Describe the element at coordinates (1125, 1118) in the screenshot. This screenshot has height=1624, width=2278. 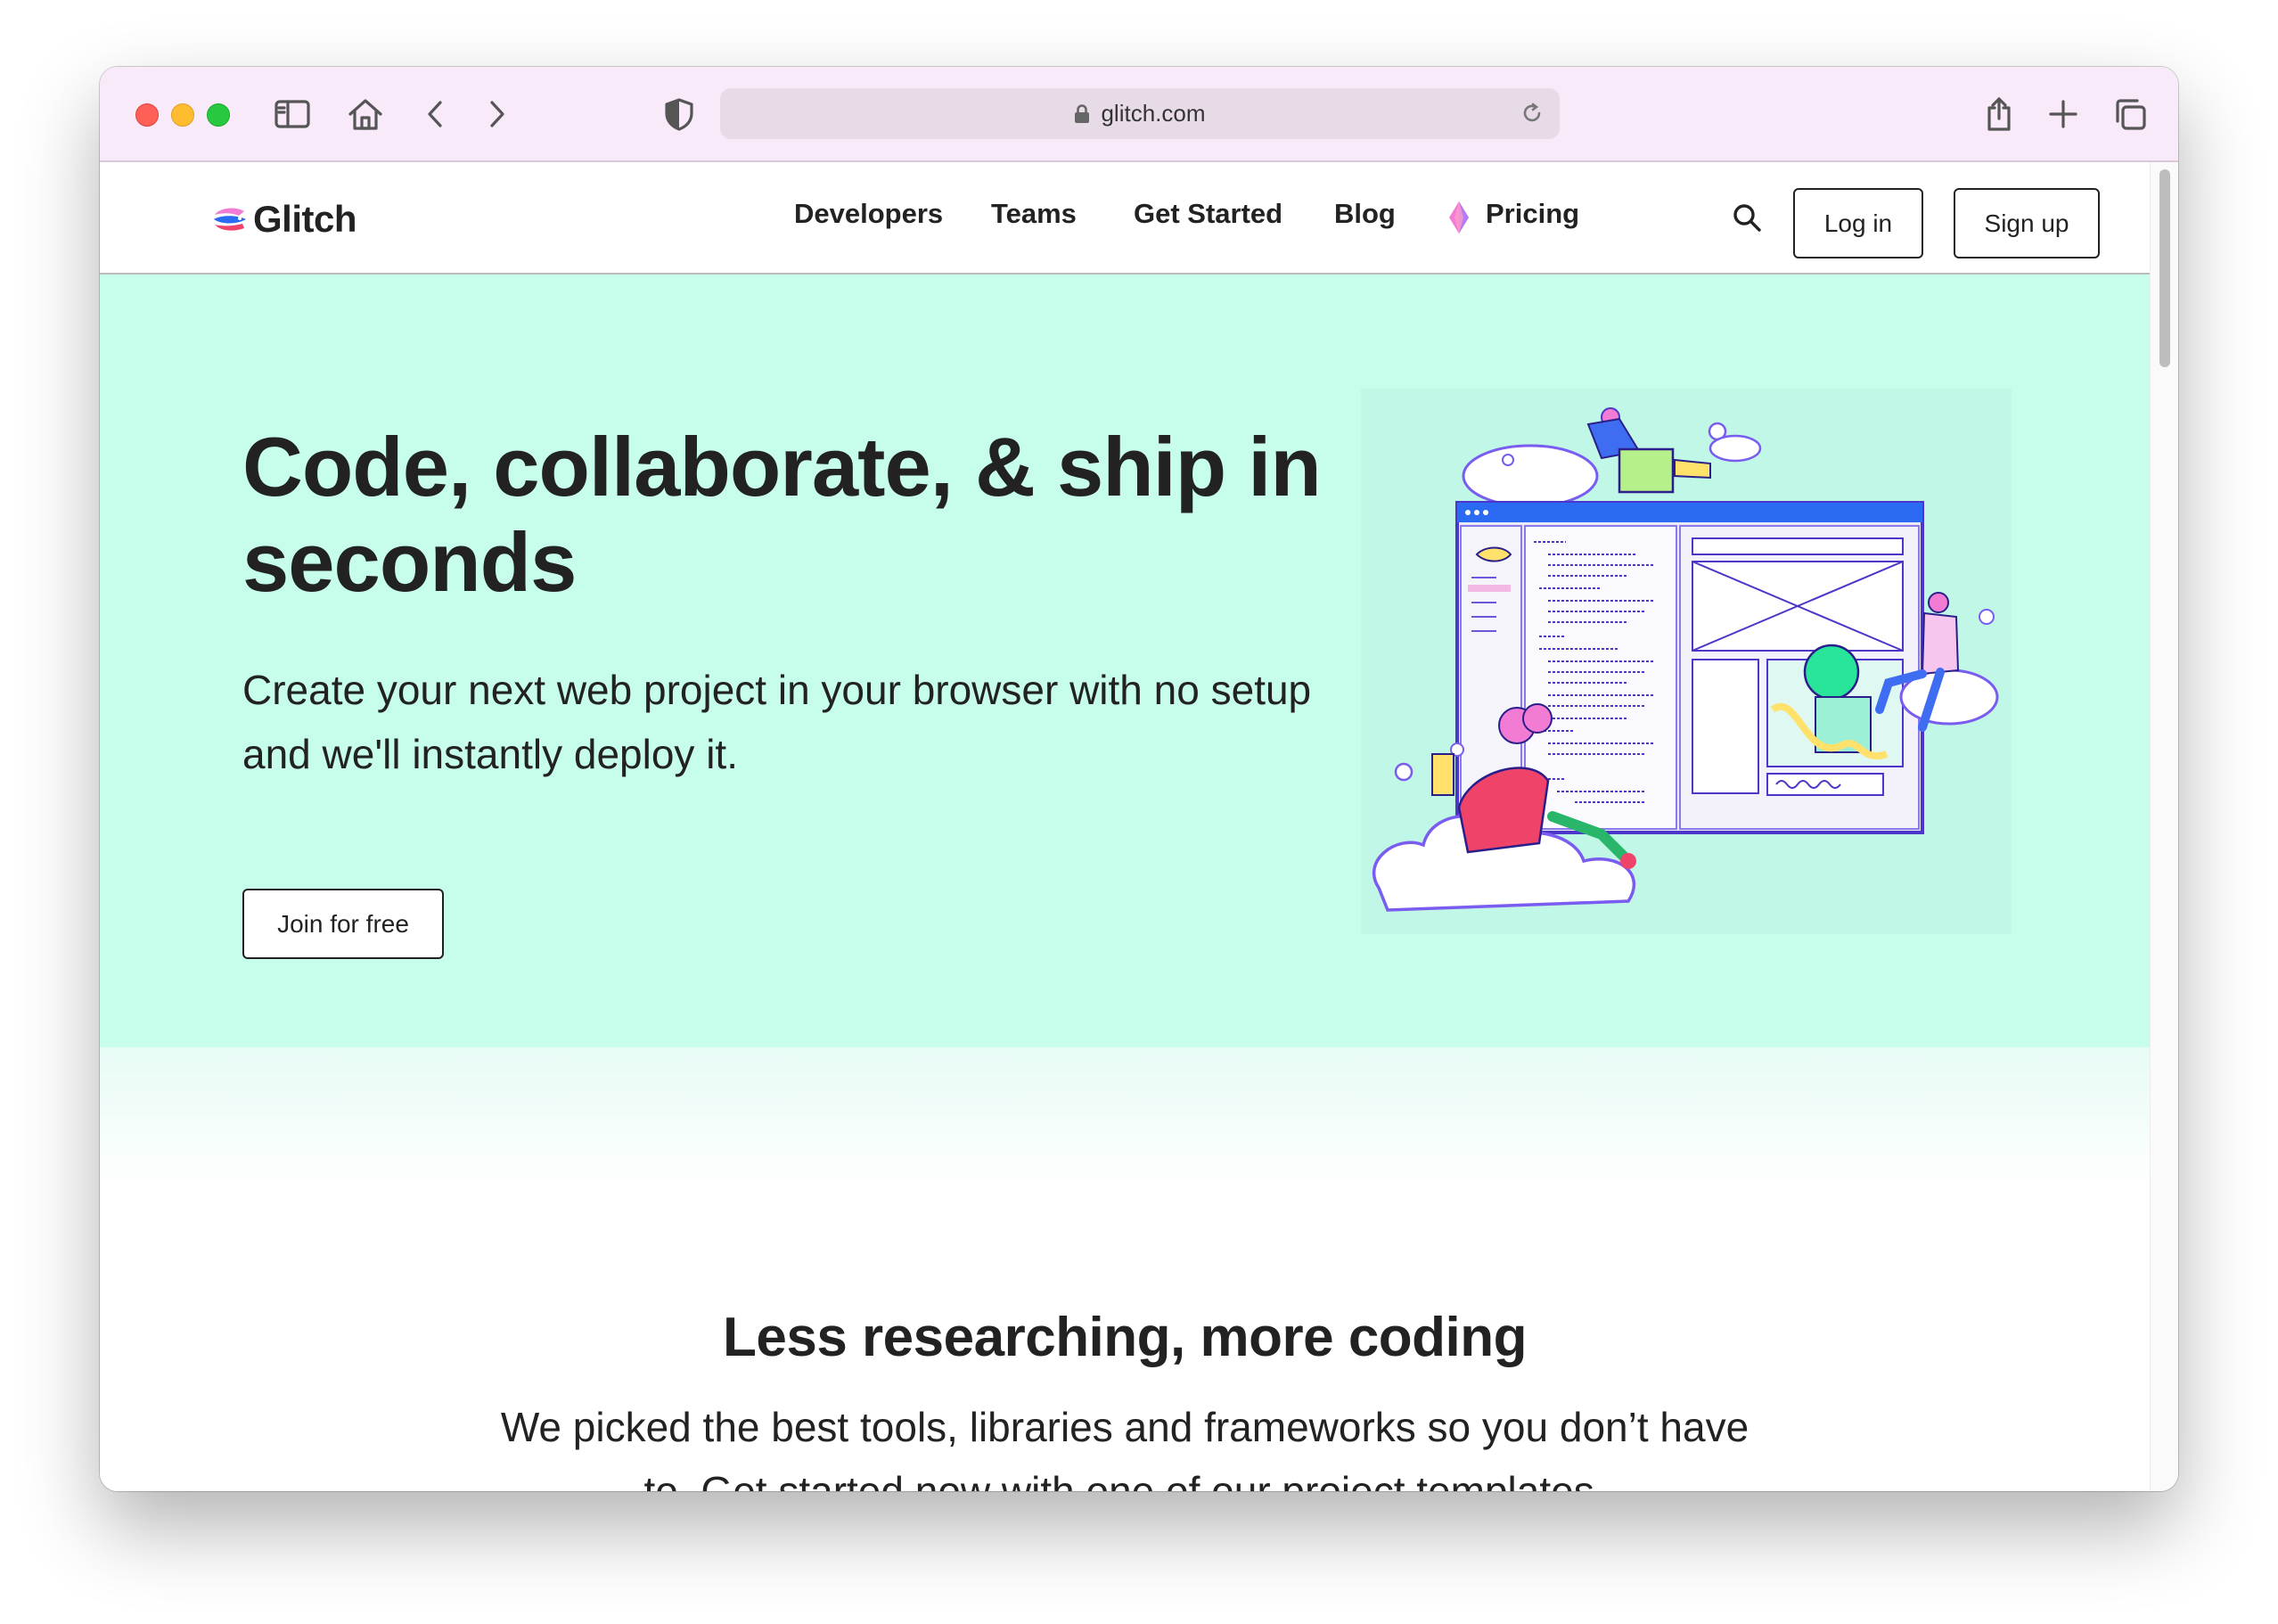
I see `section-gradient` at that location.